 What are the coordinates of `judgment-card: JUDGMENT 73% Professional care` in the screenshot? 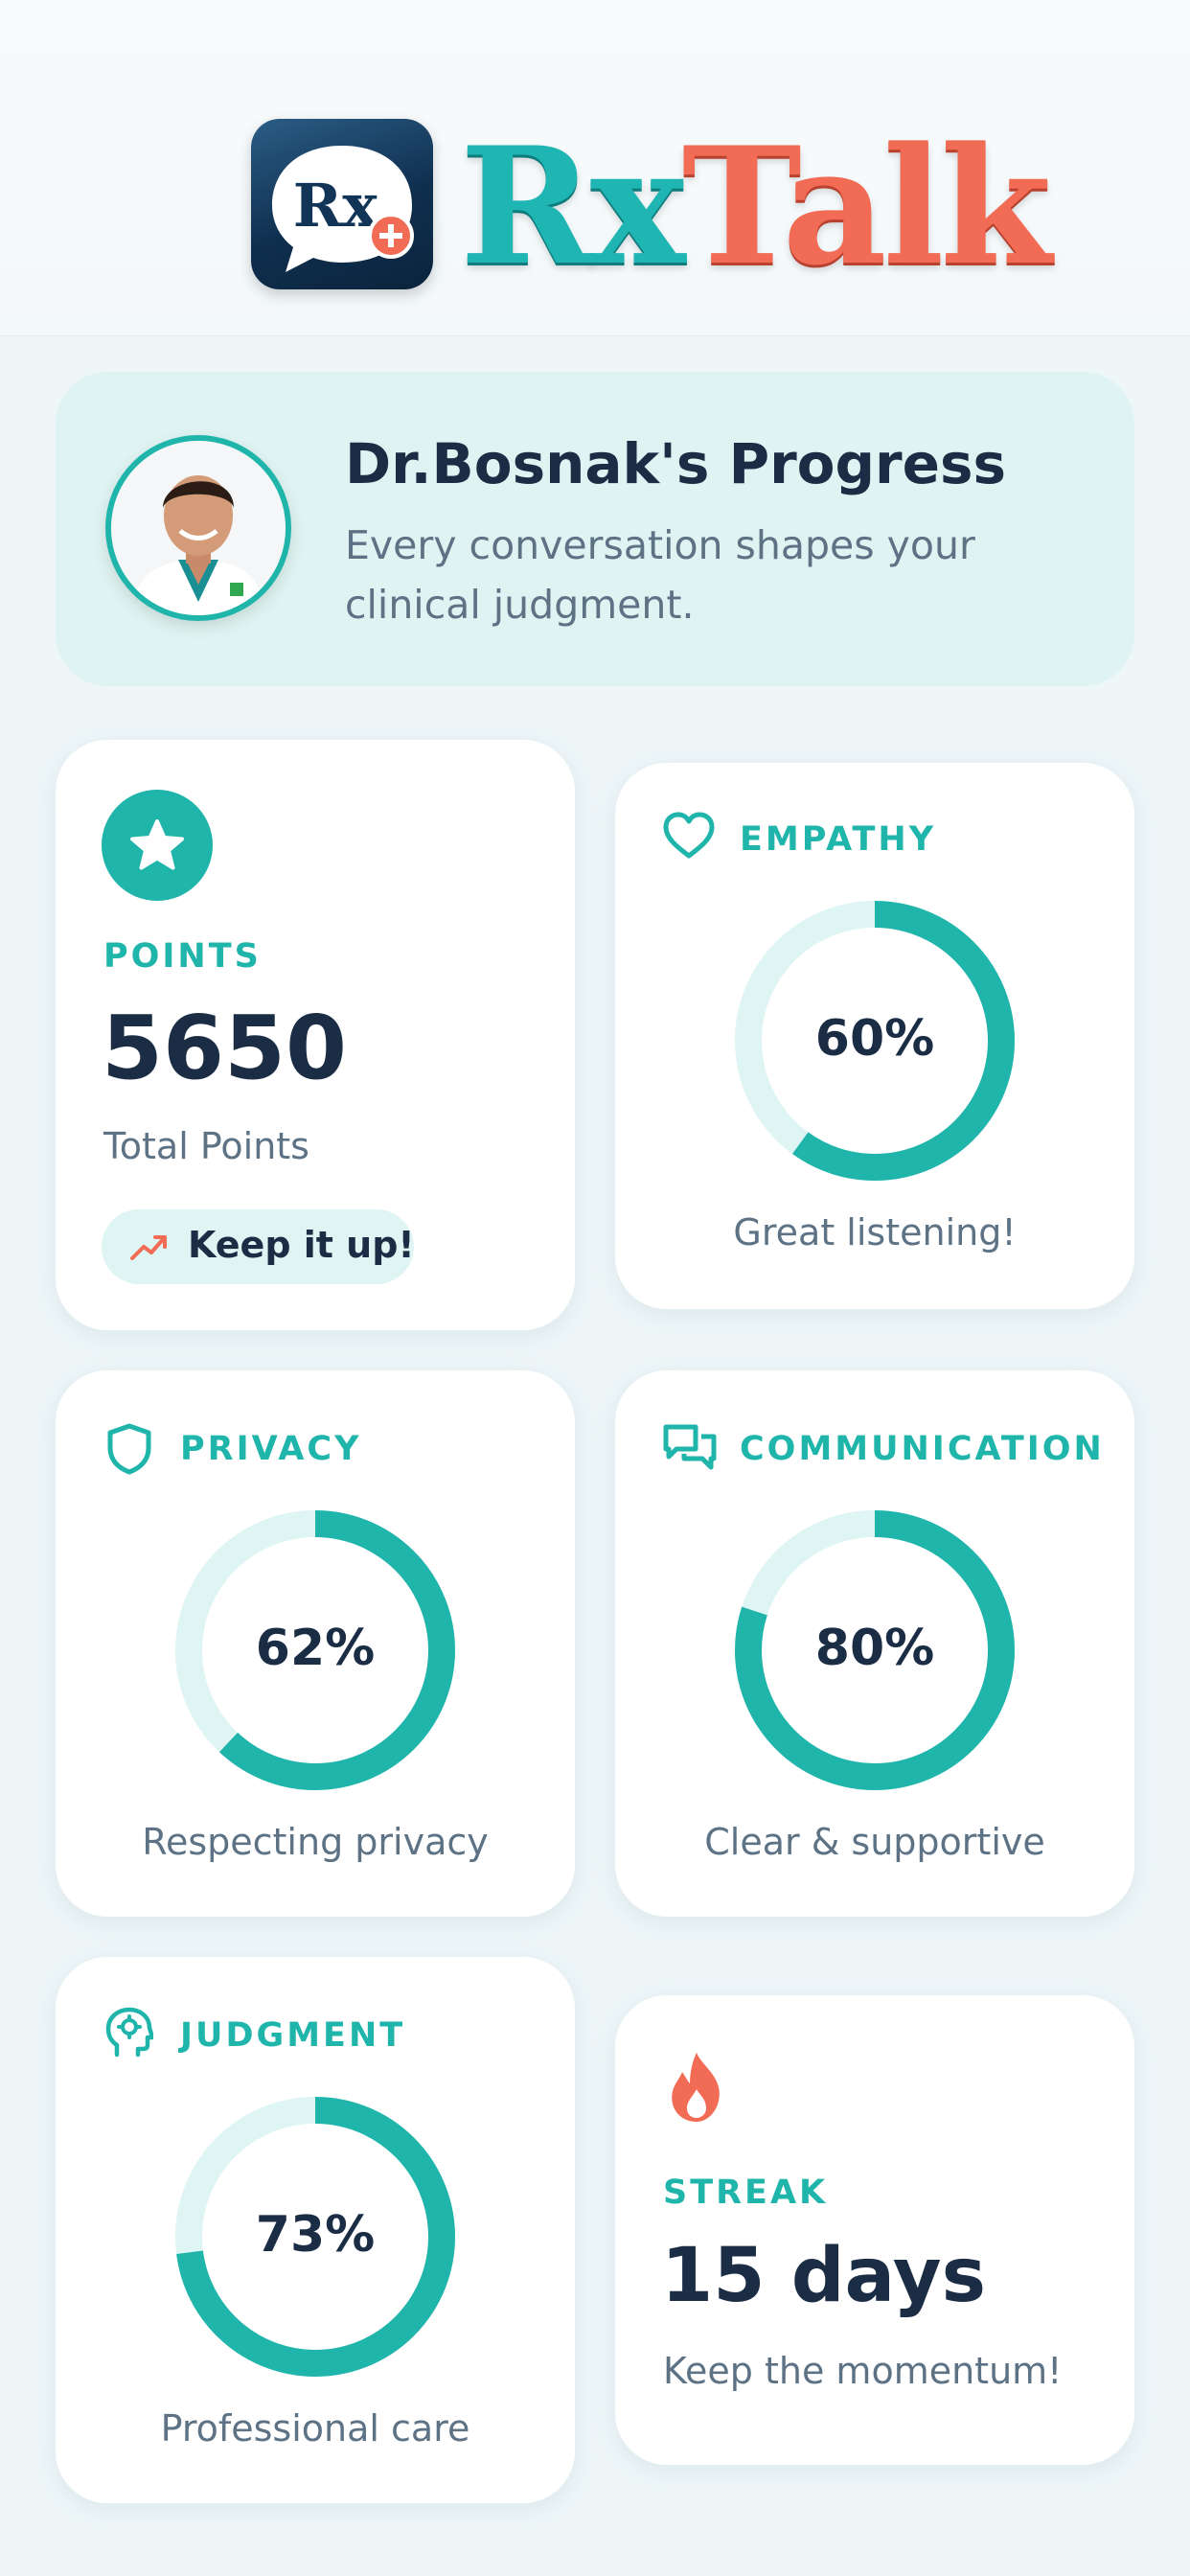 It's located at (316, 2230).